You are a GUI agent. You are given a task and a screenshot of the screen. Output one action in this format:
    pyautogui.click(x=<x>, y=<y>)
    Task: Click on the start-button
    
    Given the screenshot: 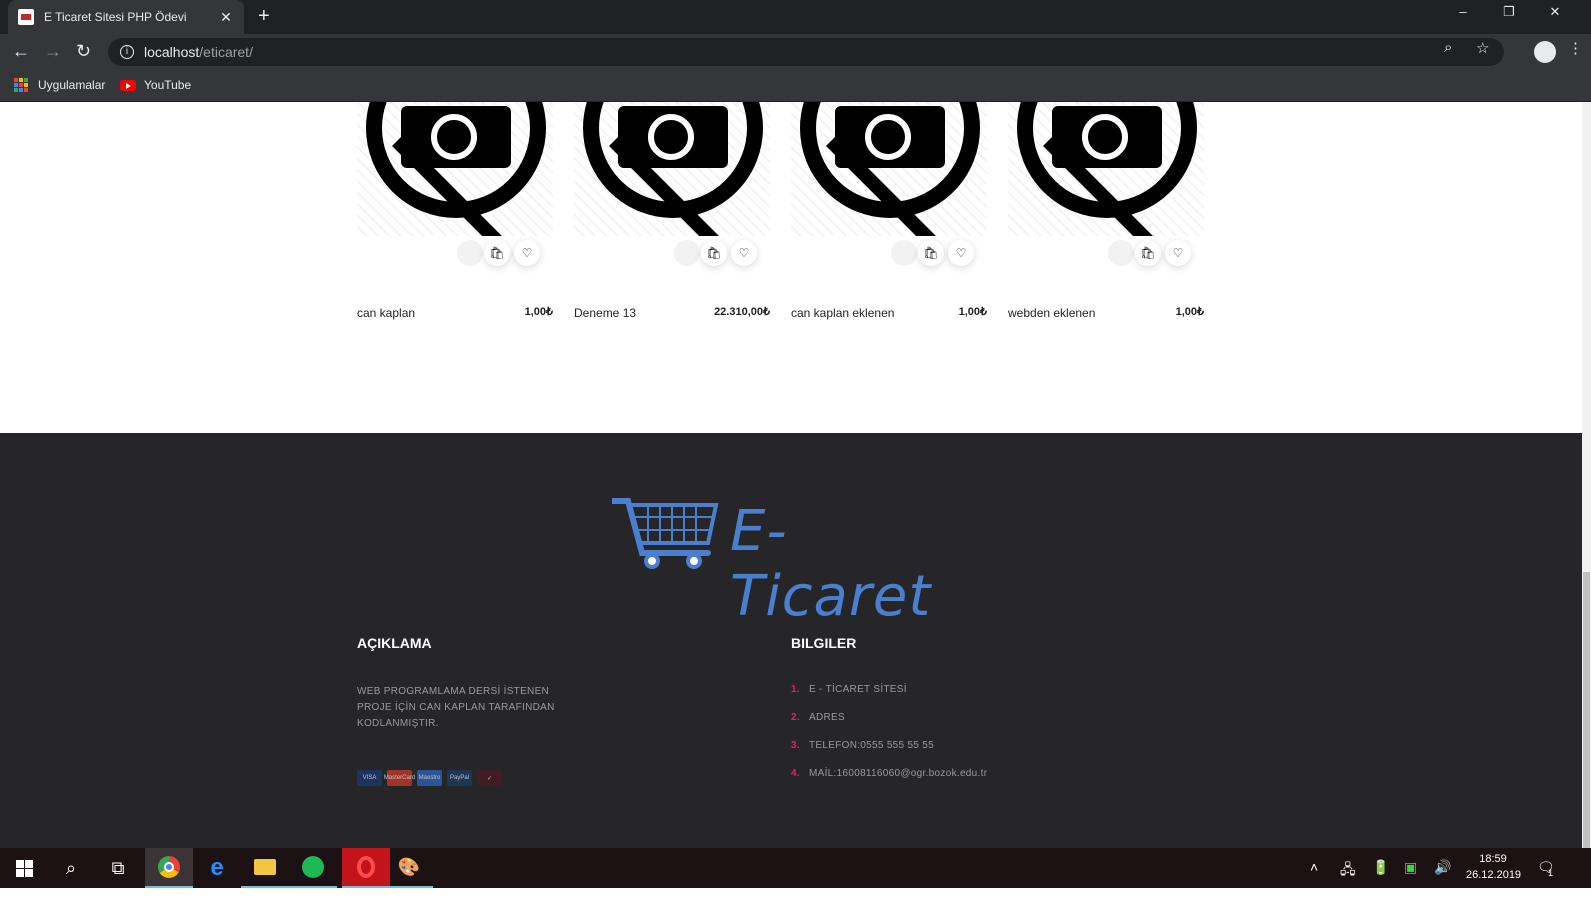 What is the action you would take?
    pyautogui.click(x=24, y=868)
    